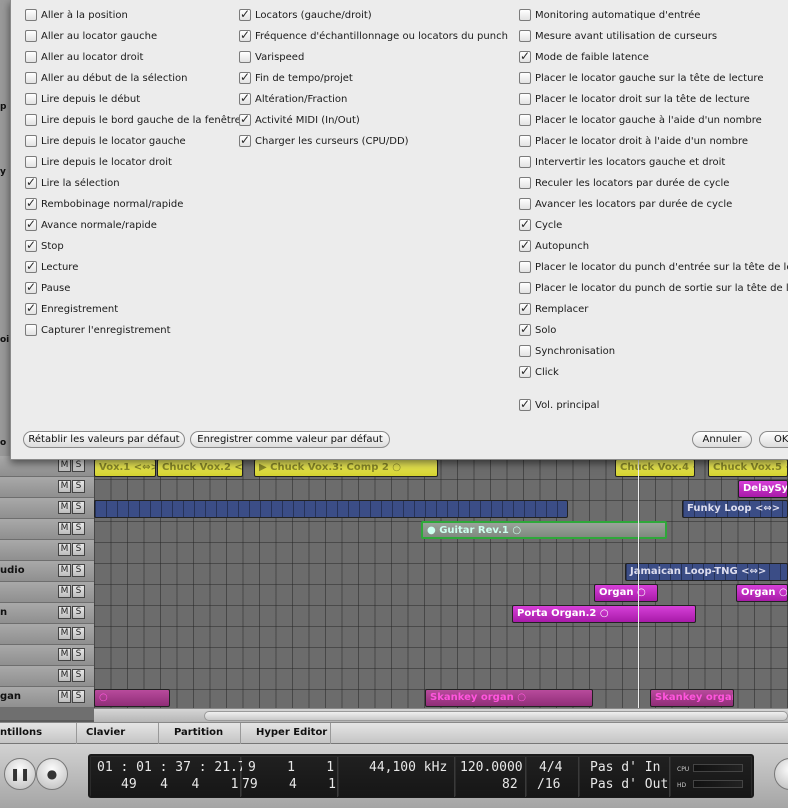  I want to click on playhead, so click(638, 583).